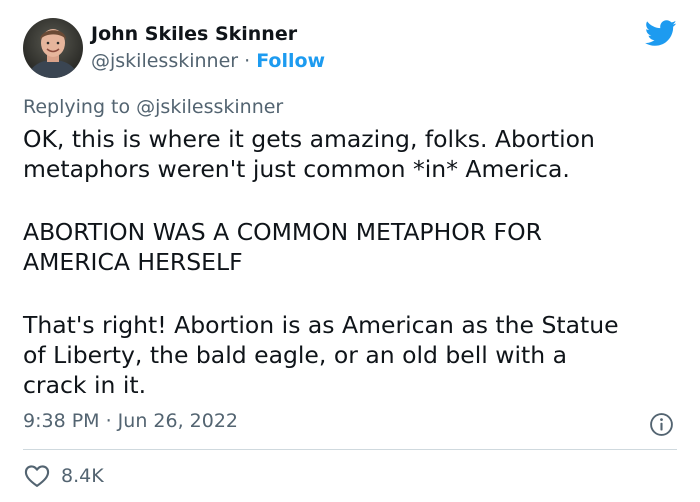 This screenshot has width=700, height=502. Describe the element at coordinates (661, 424) in the screenshot. I see `info-icon` at that location.